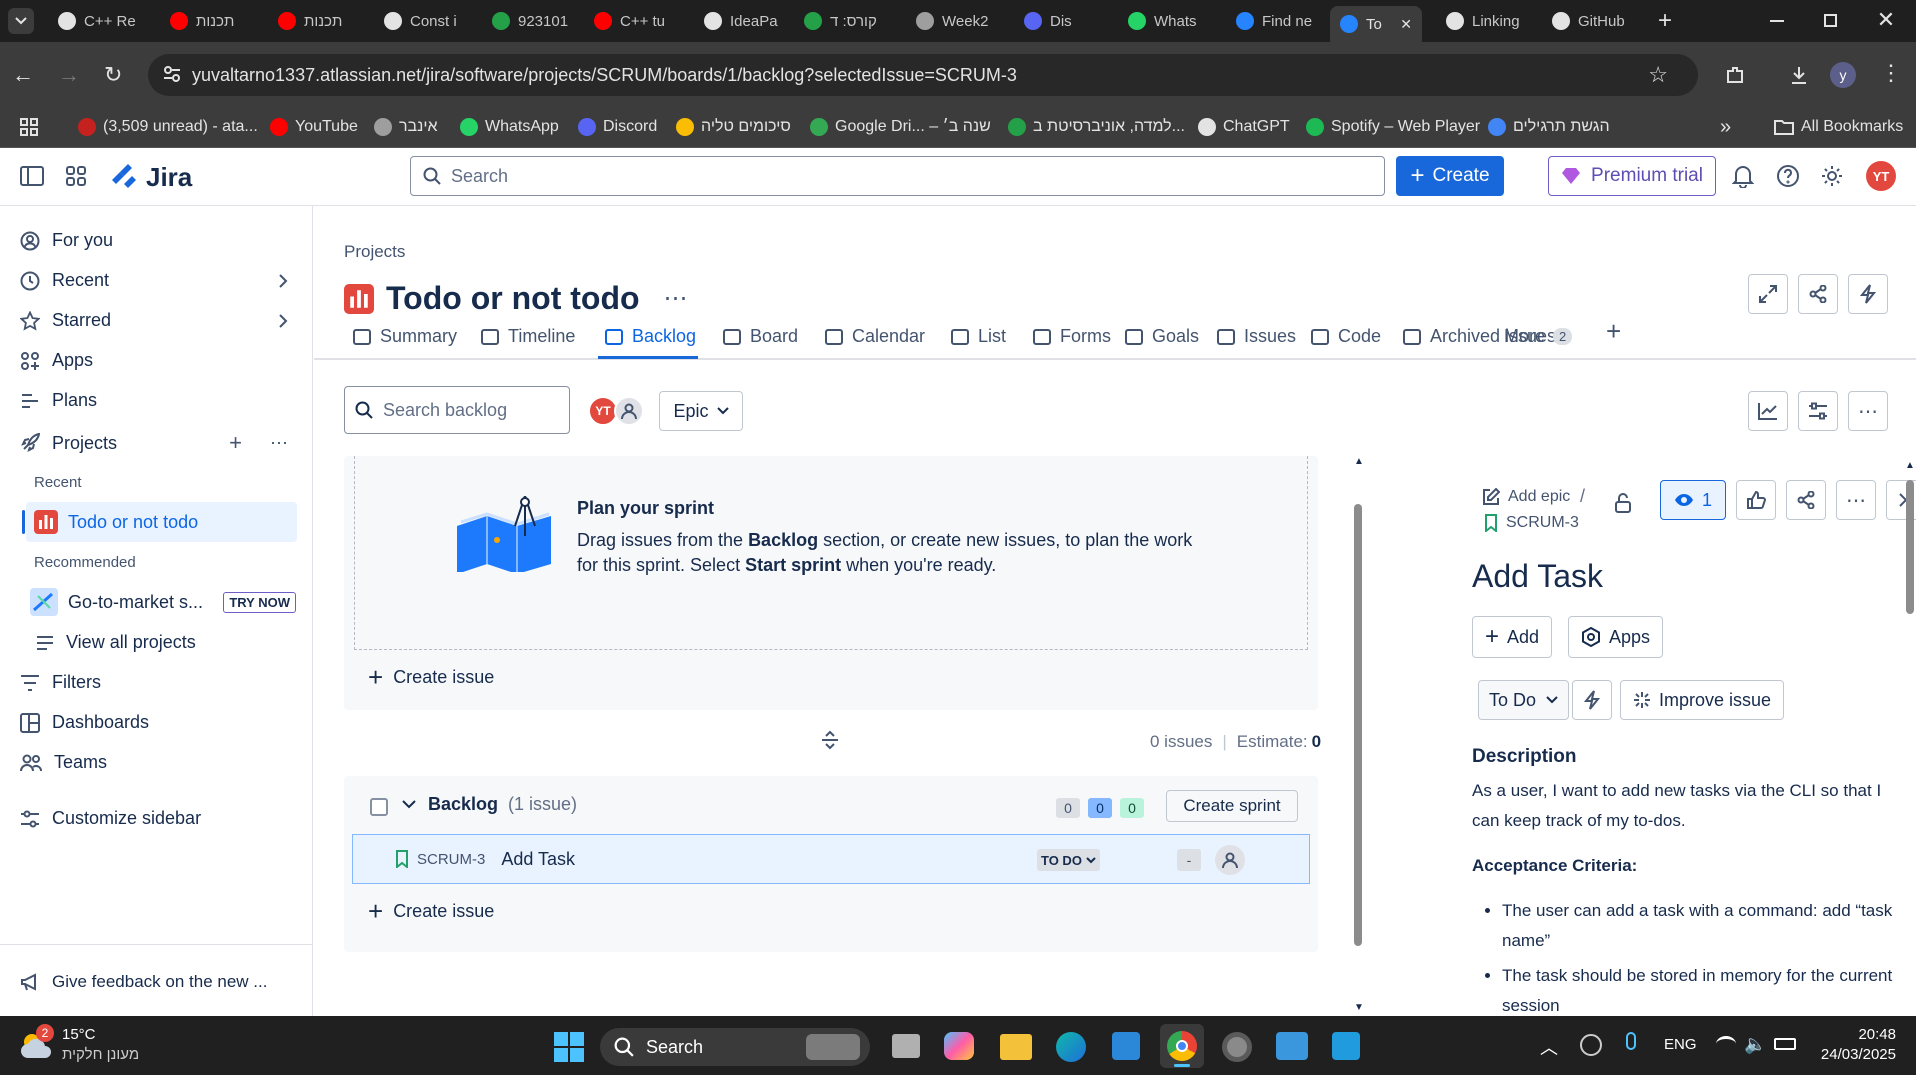  What do you see at coordinates (1549, 127) in the screenshot?
I see `bookmark-item: הגשת תרגילים` at bounding box center [1549, 127].